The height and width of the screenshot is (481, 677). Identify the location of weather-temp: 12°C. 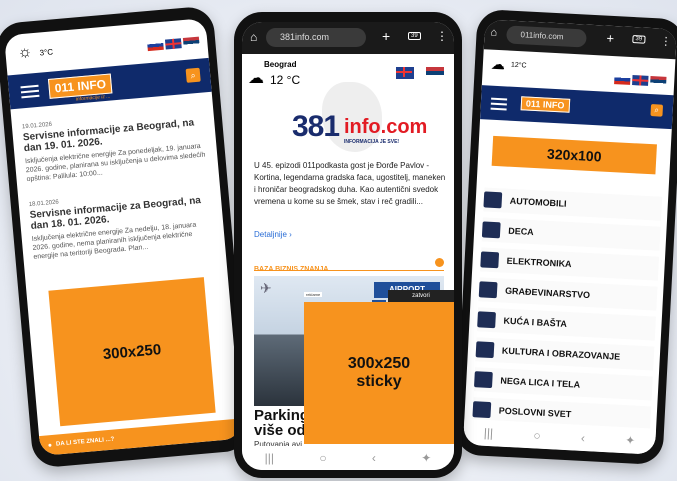
(518, 65).